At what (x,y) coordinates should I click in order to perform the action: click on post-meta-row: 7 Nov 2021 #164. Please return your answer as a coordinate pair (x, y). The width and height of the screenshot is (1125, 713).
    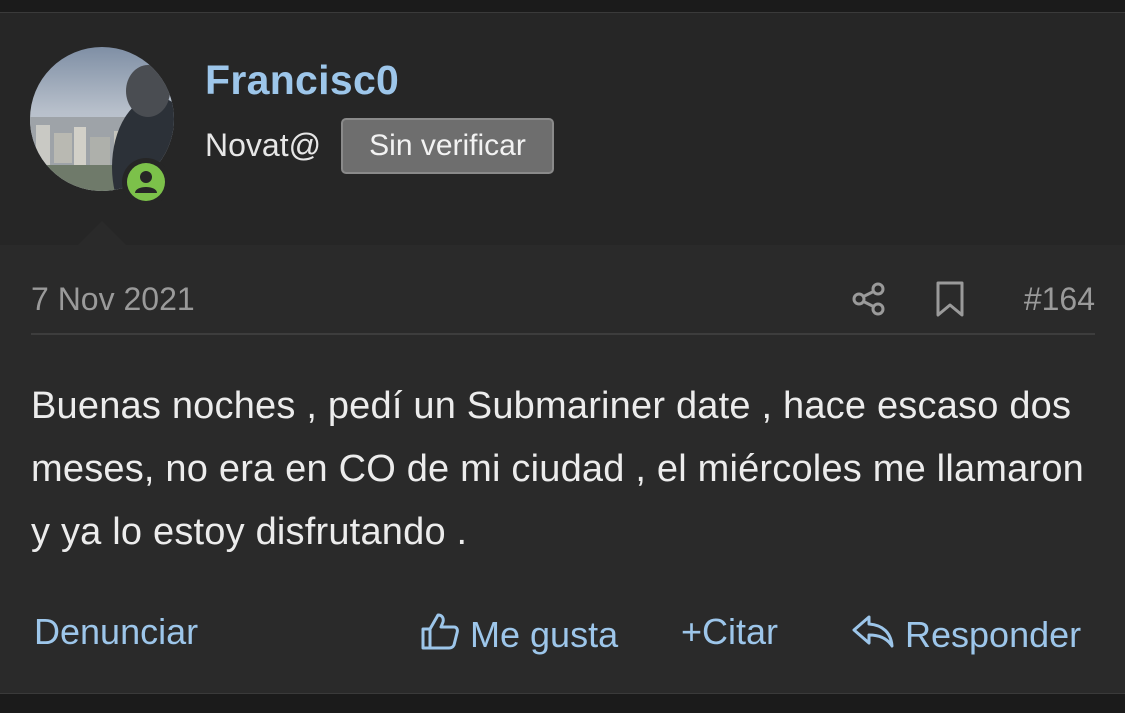
    Looking at the image, I should click on (563, 308).